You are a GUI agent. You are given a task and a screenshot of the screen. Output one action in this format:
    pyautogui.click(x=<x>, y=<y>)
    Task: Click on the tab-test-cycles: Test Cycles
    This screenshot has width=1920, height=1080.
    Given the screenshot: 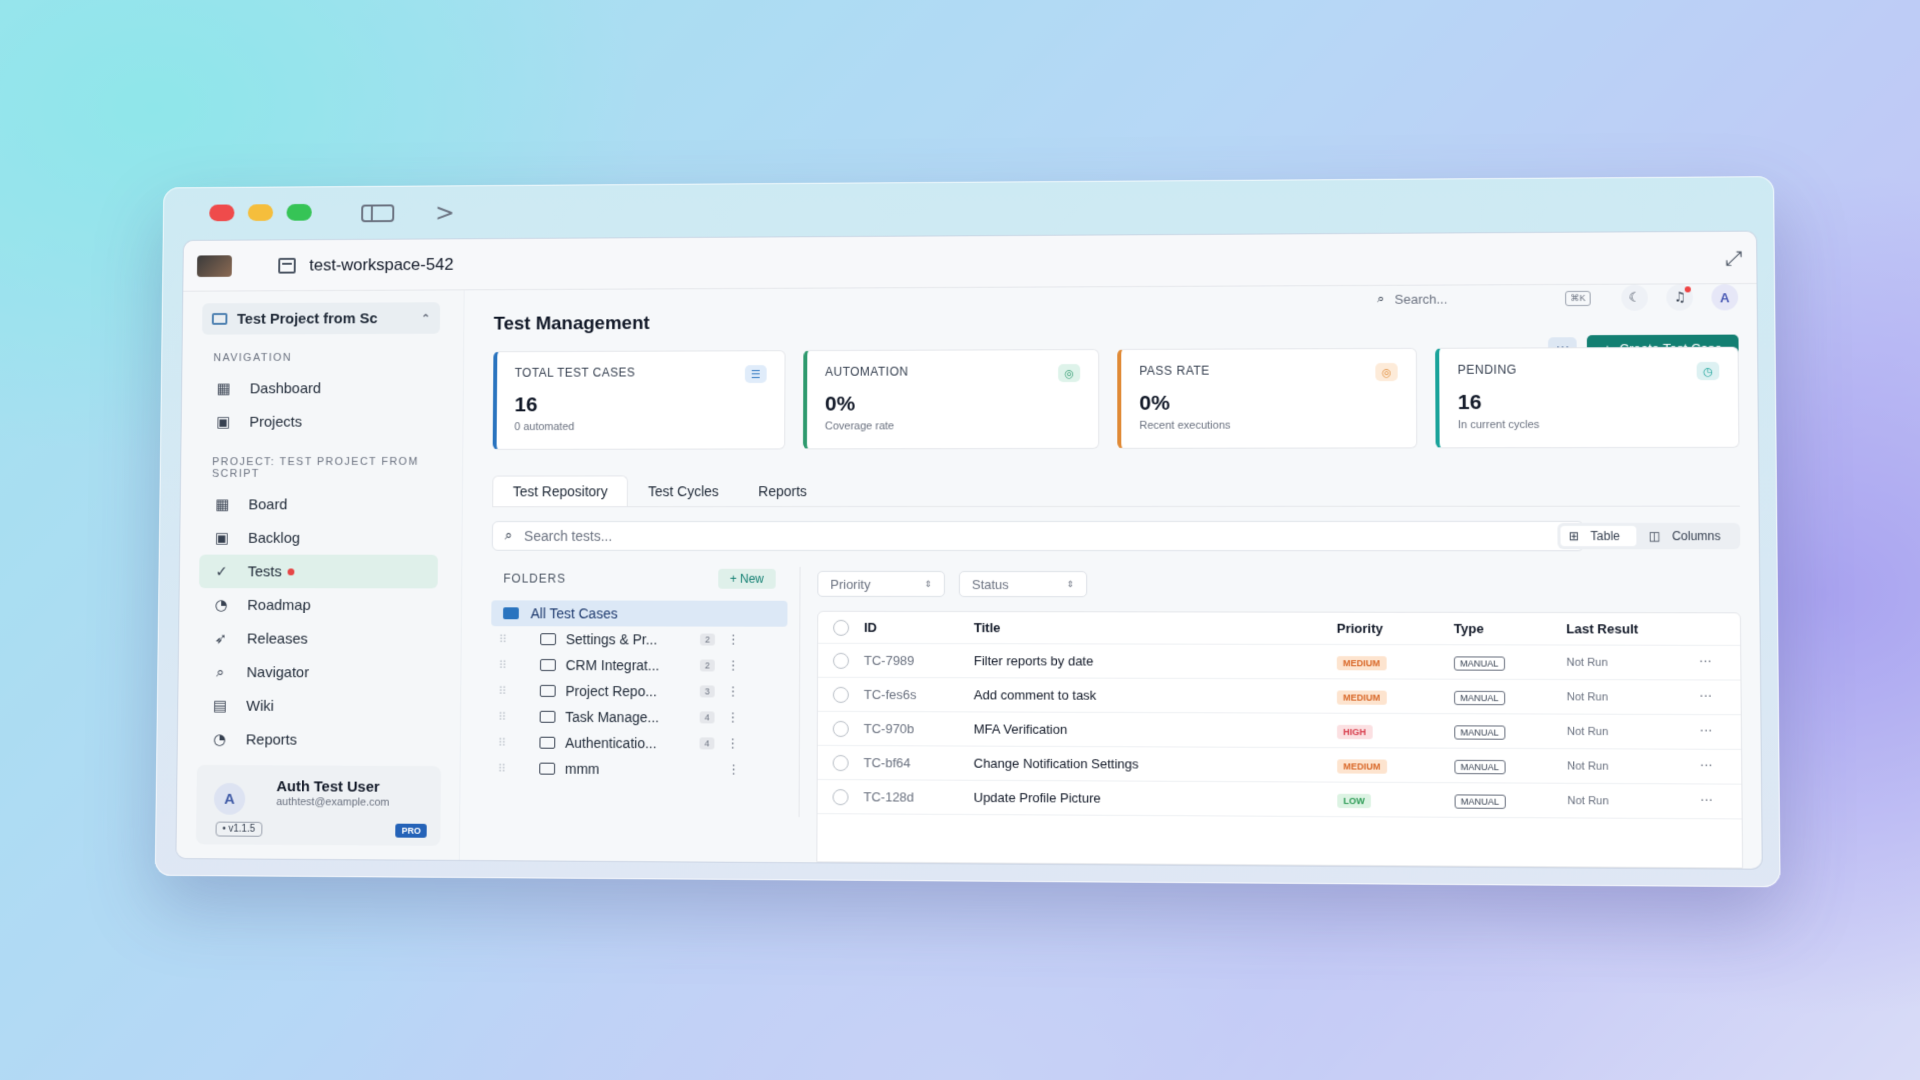 What is the action you would take?
    pyautogui.click(x=683, y=490)
    